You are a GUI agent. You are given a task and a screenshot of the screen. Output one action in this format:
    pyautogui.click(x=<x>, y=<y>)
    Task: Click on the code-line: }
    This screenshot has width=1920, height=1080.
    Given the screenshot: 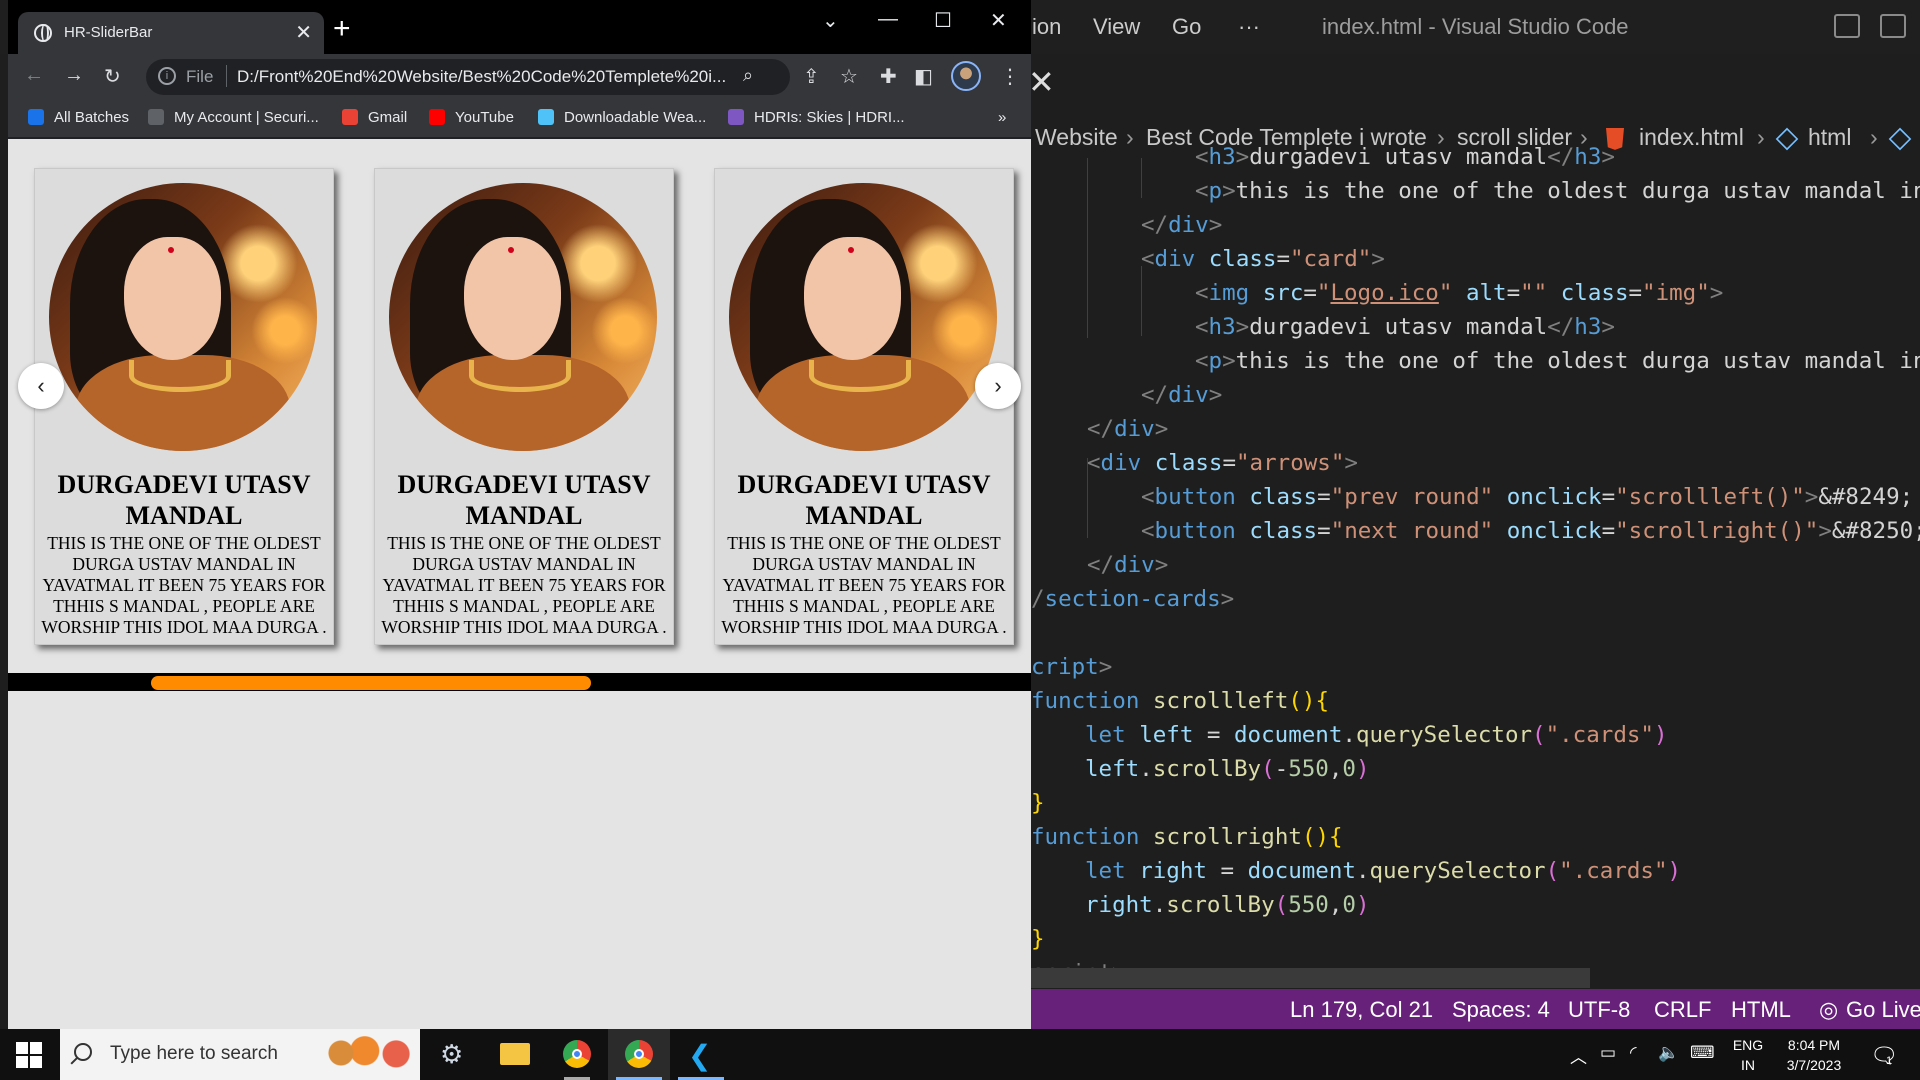 What is the action you would take?
    pyautogui.click(x=1038, y=803)
    